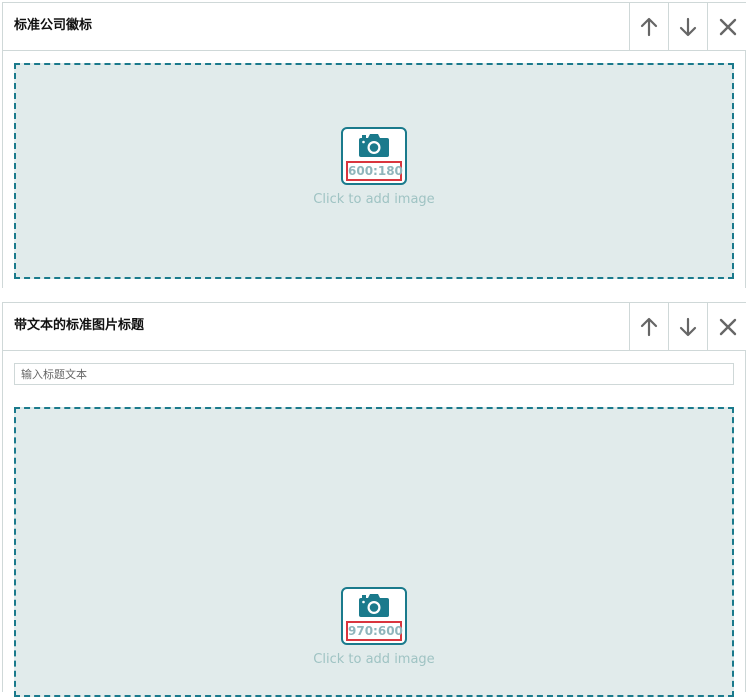 Image resolution: width=750 pixels, height=697 pixels. Describe the element at coordinates (375, 27) in the screenshot. I see `module-header: 标准公司徽标` at that location.